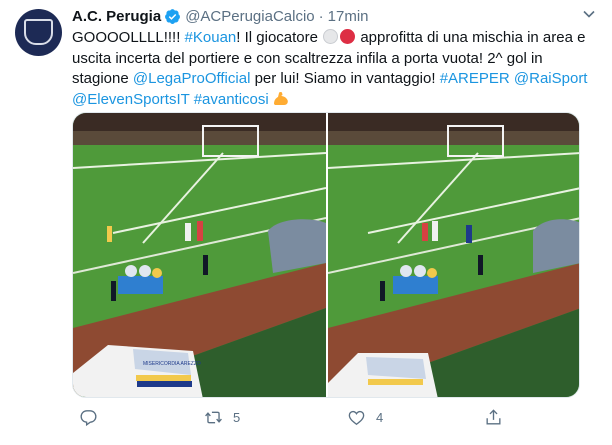 This screenshot has height=445, width=612. I want to click on like-button: 4, so click(365, 417).